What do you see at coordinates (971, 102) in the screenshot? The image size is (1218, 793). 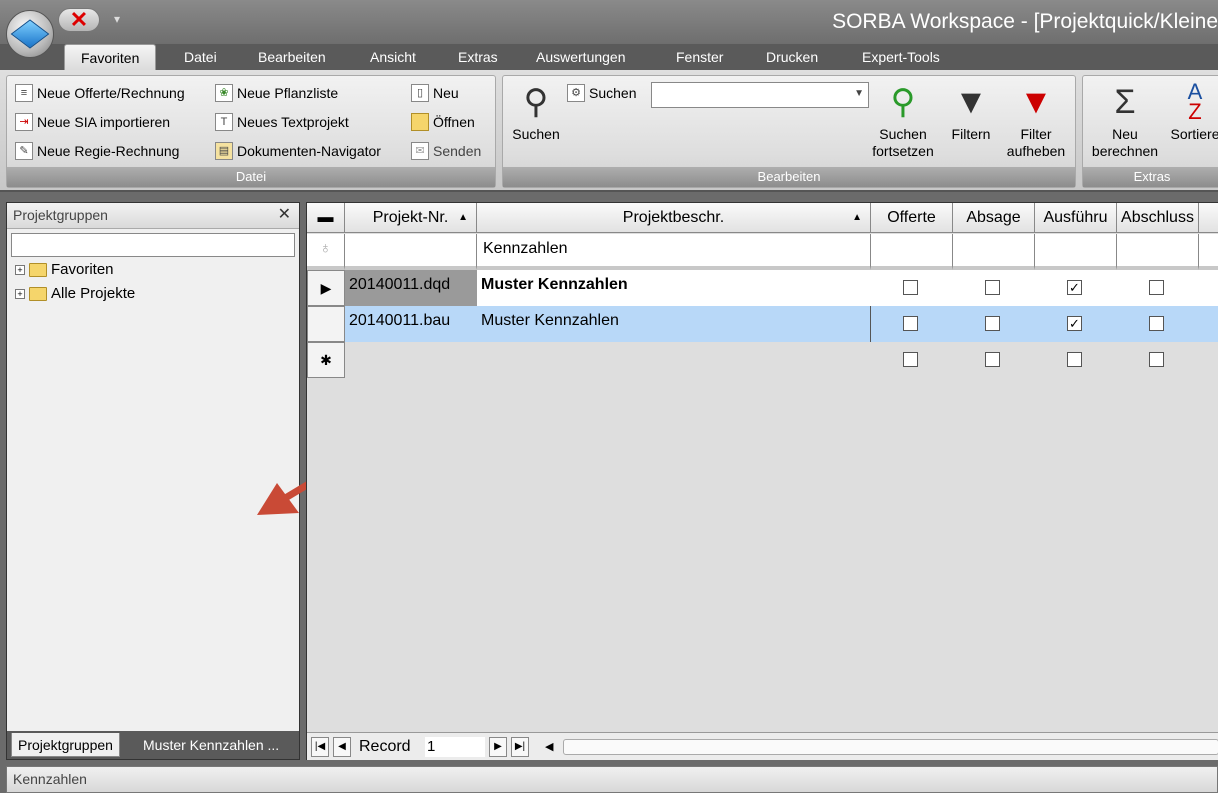 I see `funnel-icon: ▼` at bounding box center [971, 102].